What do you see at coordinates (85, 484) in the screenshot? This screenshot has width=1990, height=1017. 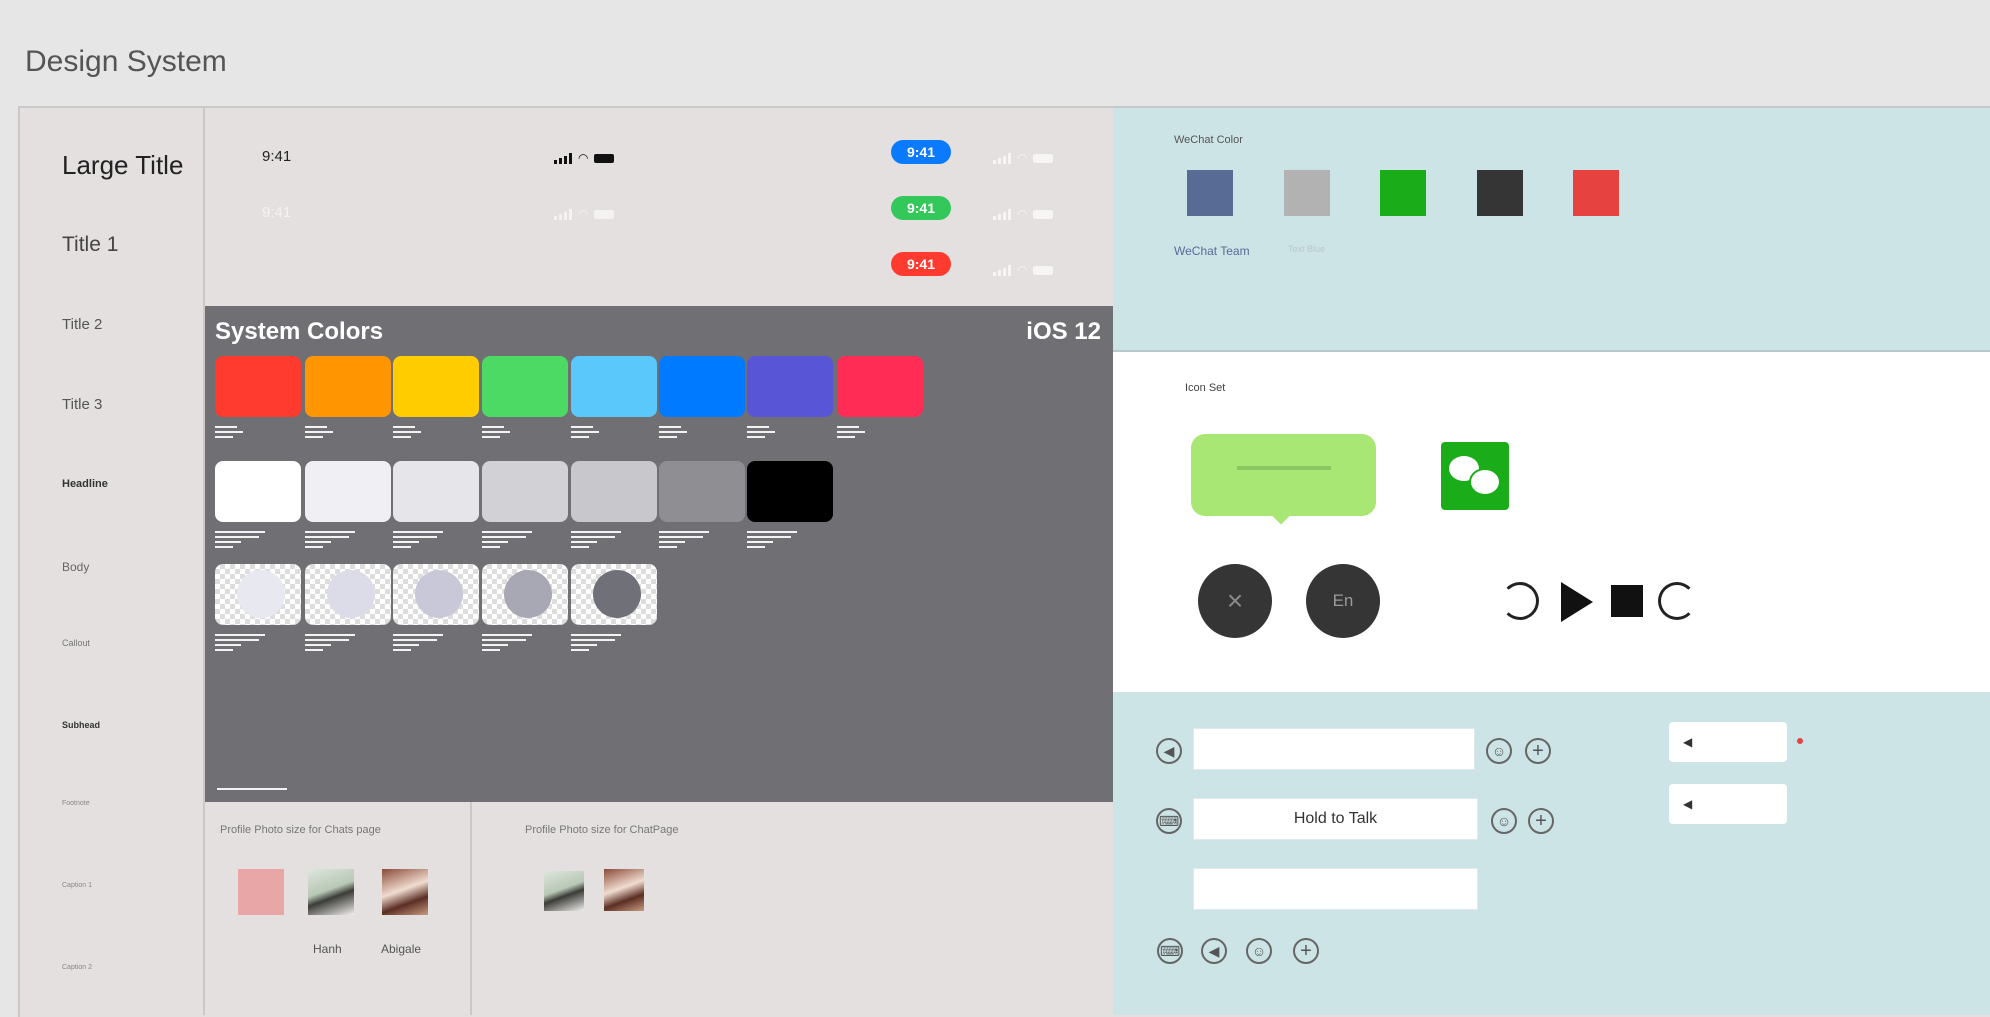 I see `typo-headline: Headline` at bounding box center [85, 484].